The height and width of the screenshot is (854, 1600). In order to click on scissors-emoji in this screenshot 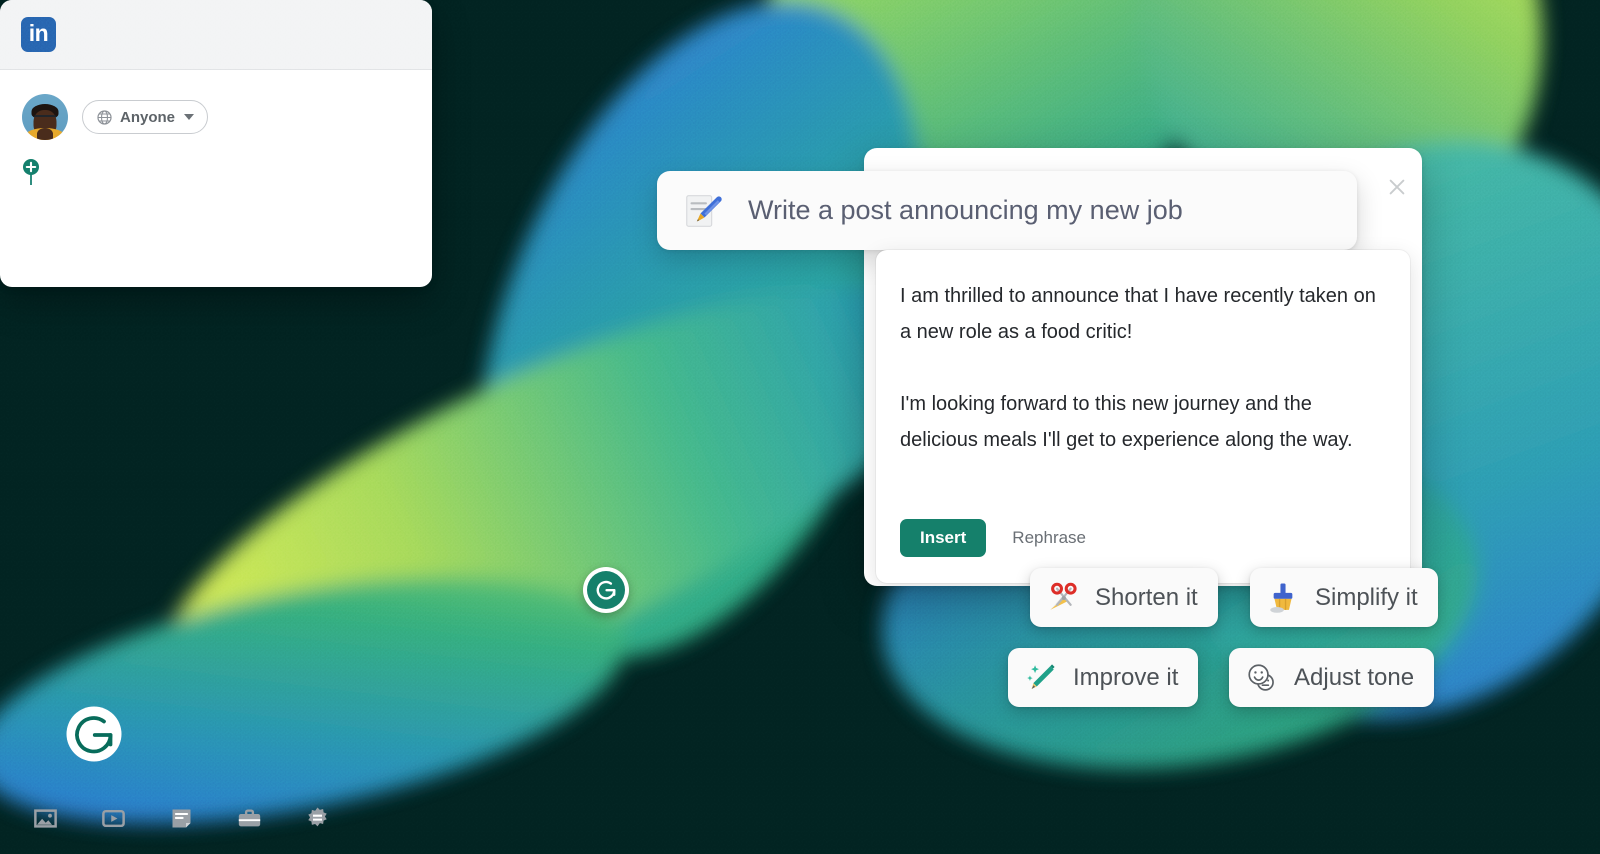, I will do `click(1063, 596)`.